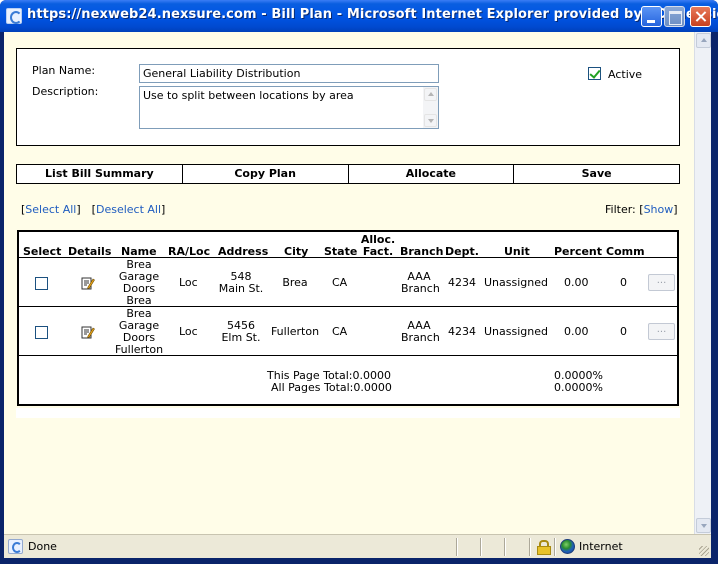  What do you see at coordinates (651, 16) in the screenshot?
I see `minimize-button` at bounding box center [651, 16].